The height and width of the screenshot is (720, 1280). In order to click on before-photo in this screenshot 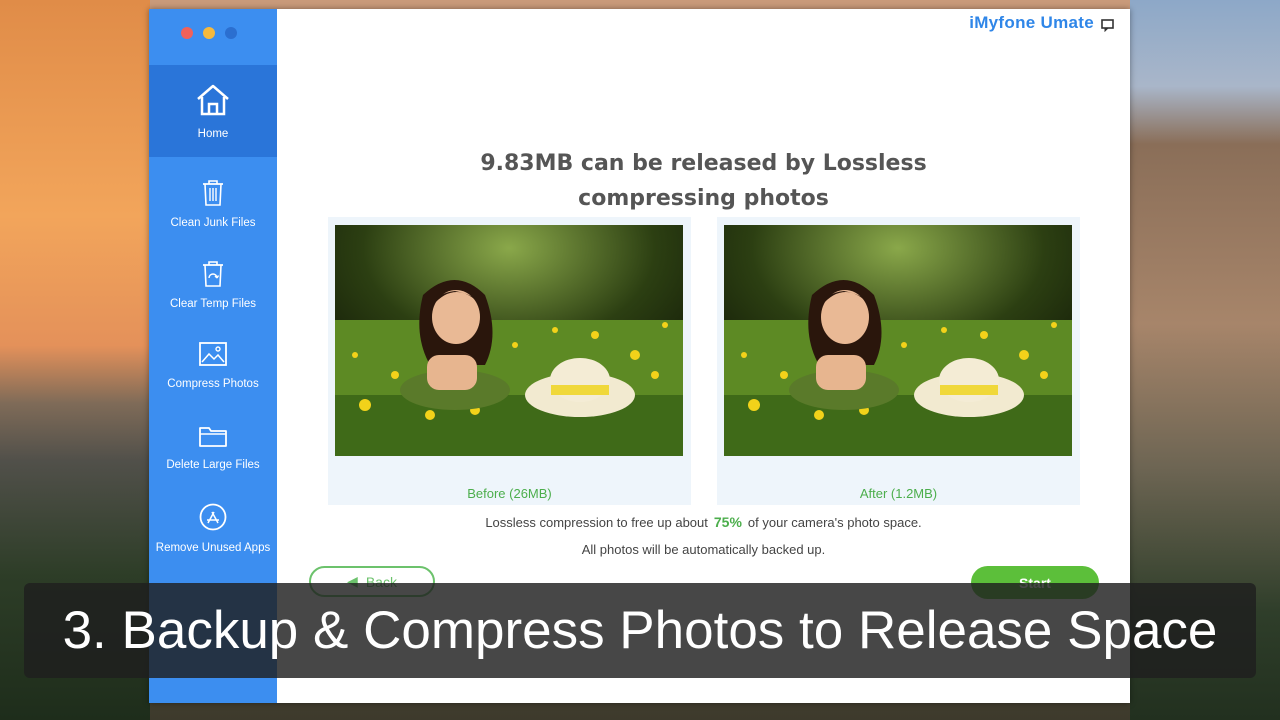, I will do `click(509, 340)`.